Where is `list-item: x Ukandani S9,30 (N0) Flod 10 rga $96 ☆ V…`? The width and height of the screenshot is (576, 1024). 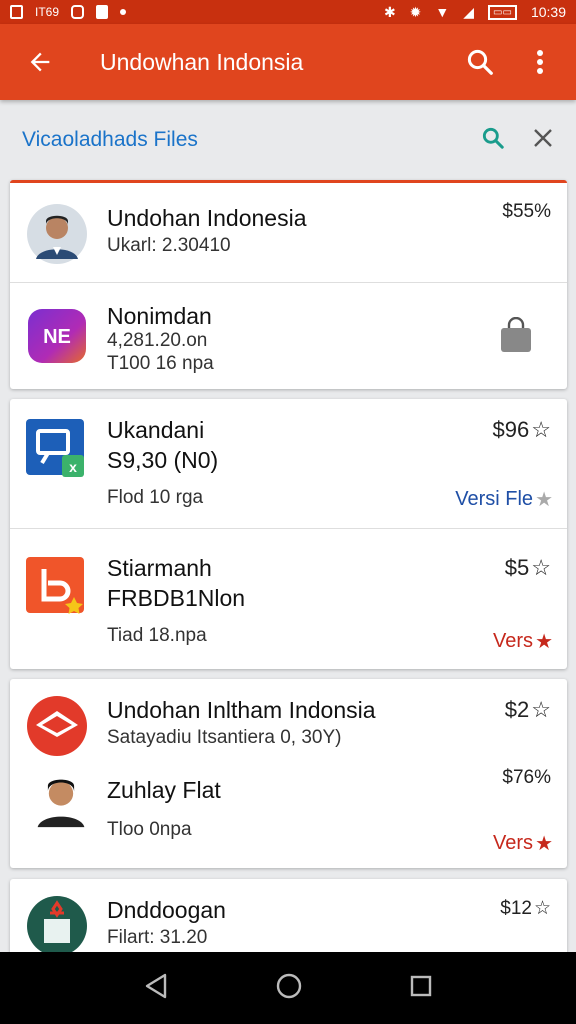
list-item: x Ukandani S9,30 (N0) Flod 10 rga $96 ☆ V… is located at coordinates (288, 464).